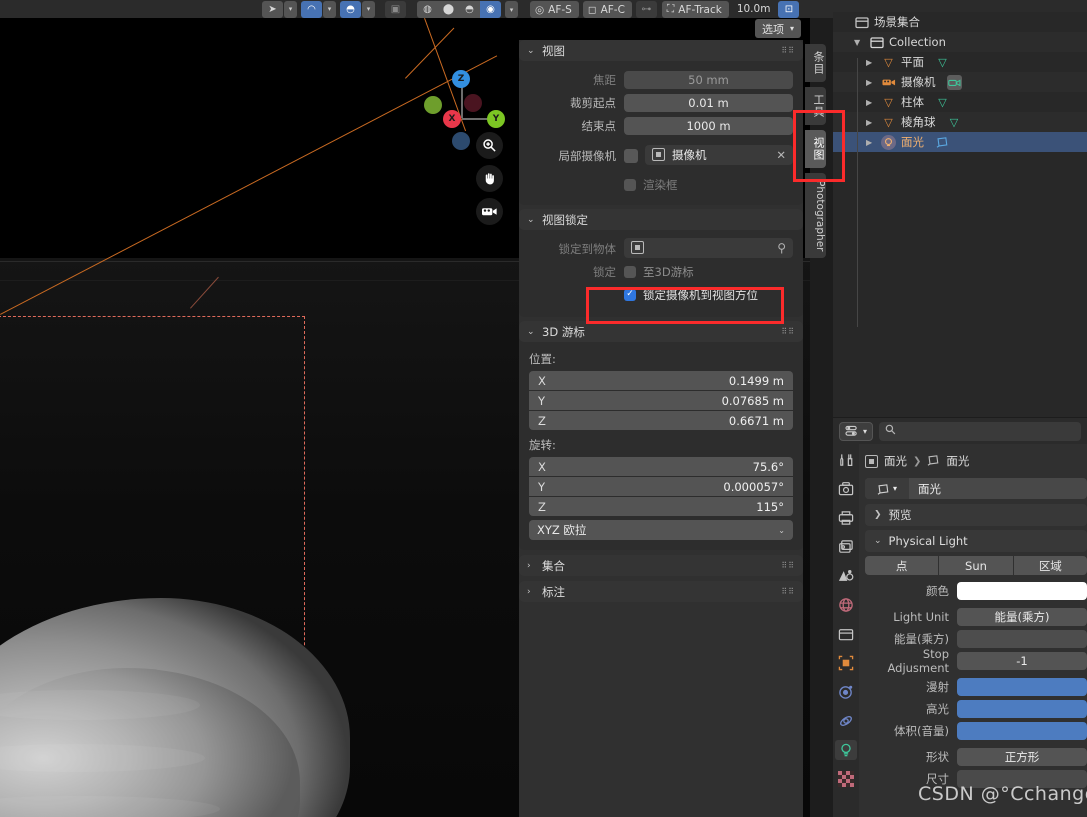 The width and height of the screenshot is (1087, 817). What do you see at coordinates (1022, 757) in the screenshot?
I see `shape-dropdown: 正方形` at bounding box center [1022, 757].